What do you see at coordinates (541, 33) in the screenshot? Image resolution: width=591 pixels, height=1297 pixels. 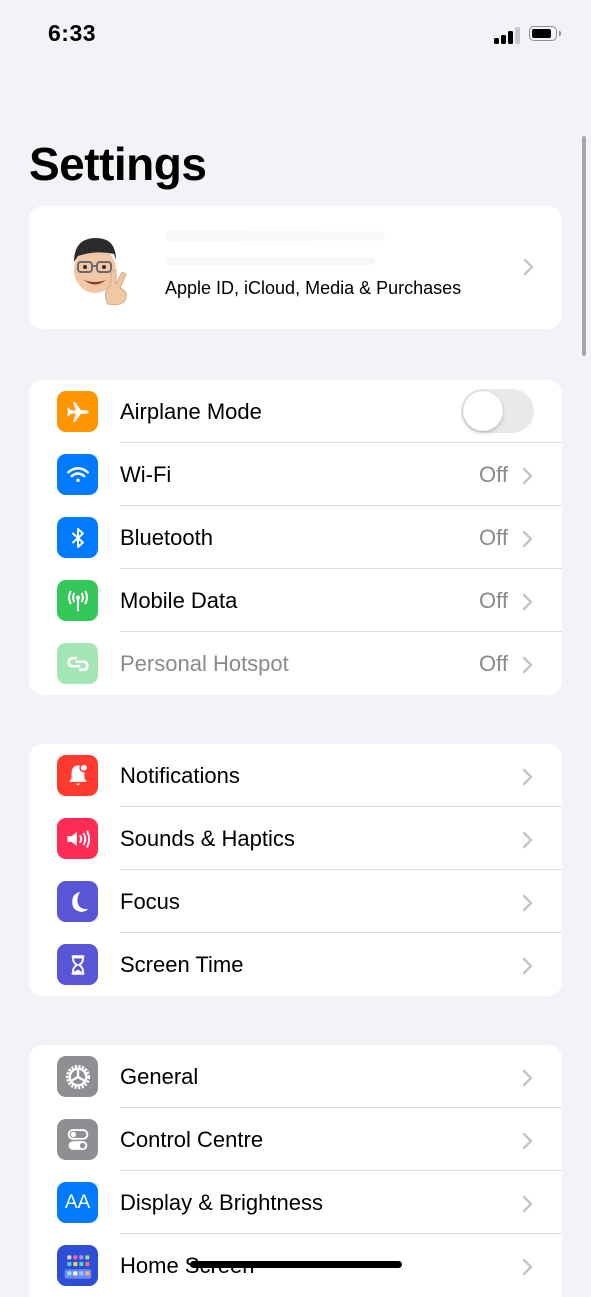 I see `battery-fill` at bounding box center [541, 33].